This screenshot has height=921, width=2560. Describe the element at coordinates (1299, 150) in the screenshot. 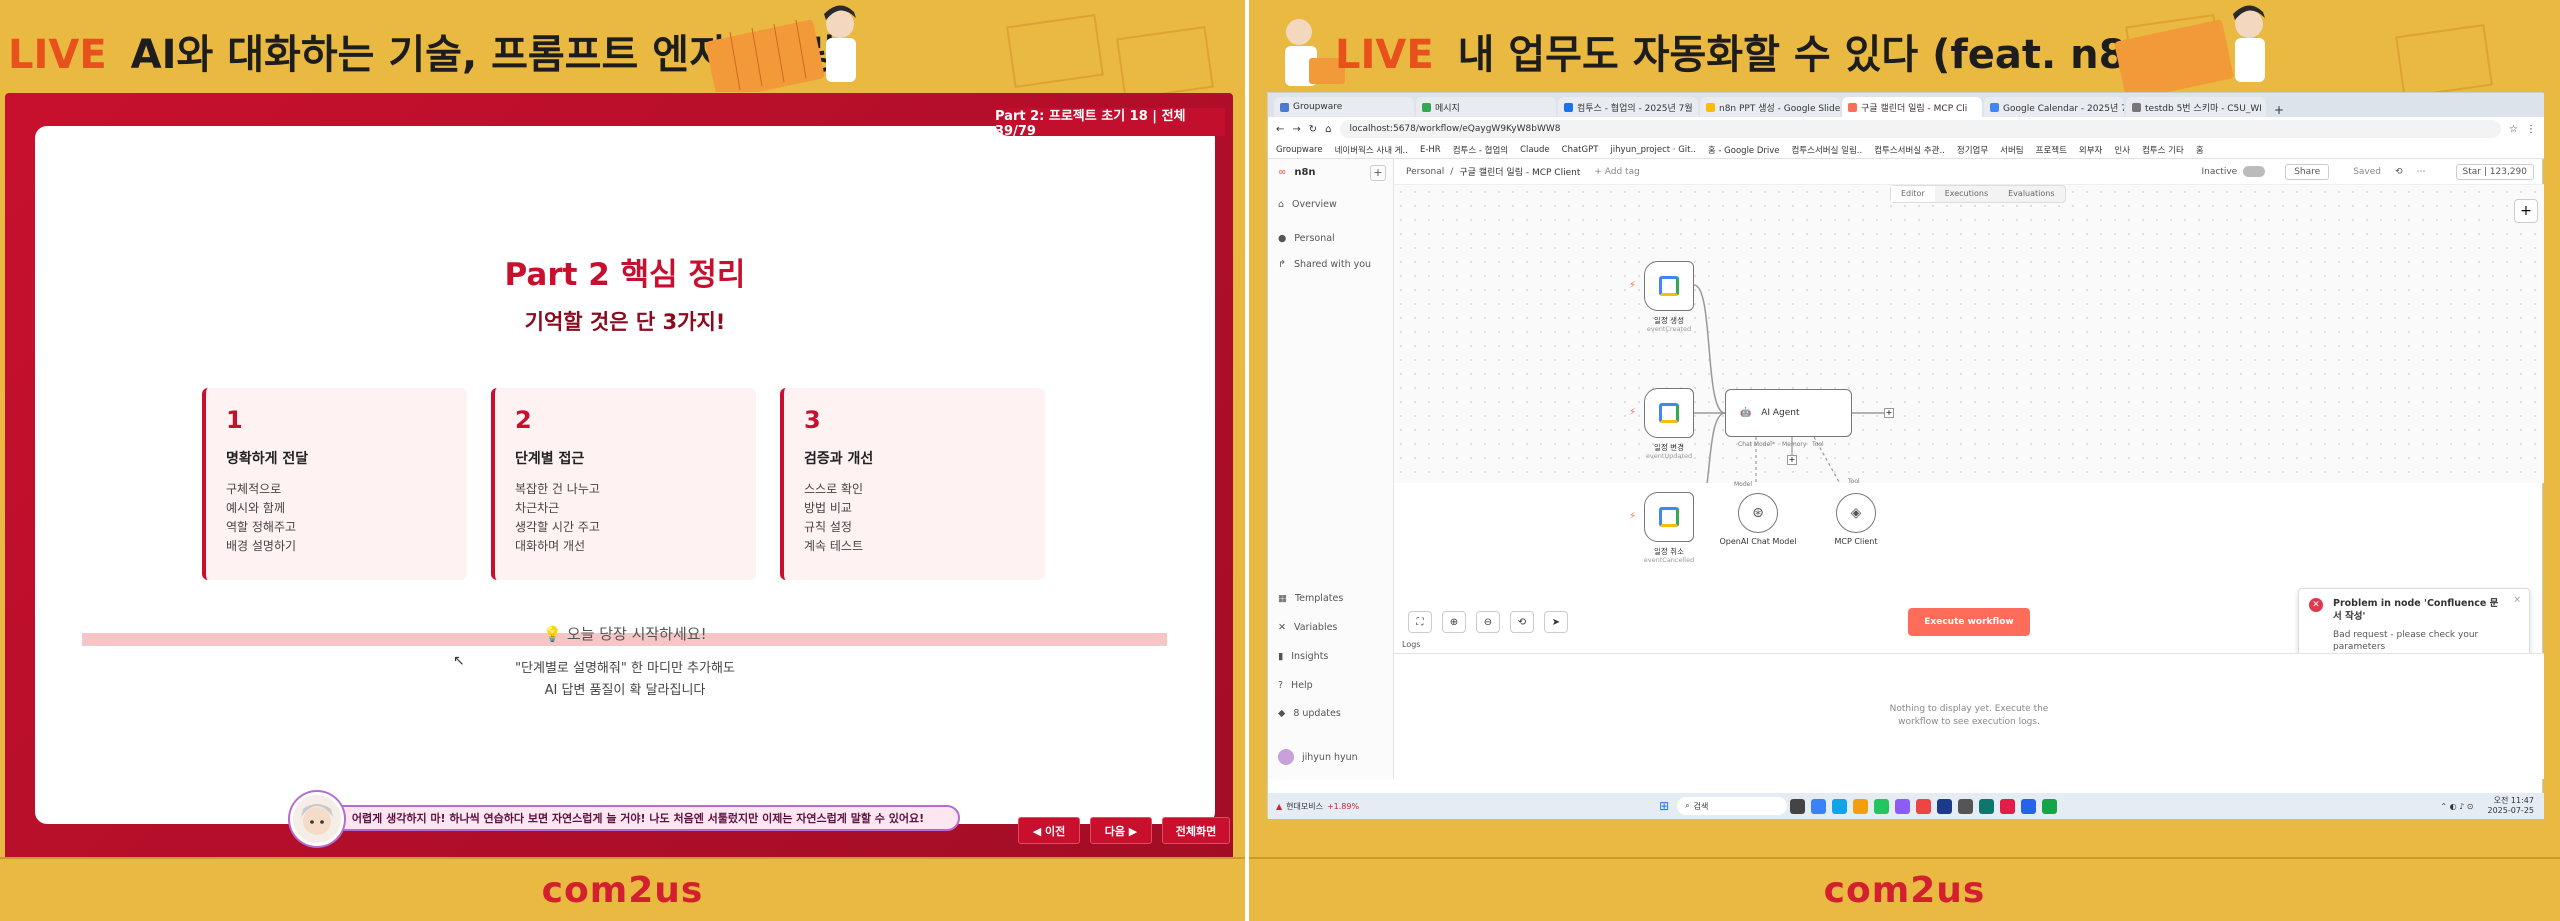

I see `bookmark-item: Groupware` at that location.